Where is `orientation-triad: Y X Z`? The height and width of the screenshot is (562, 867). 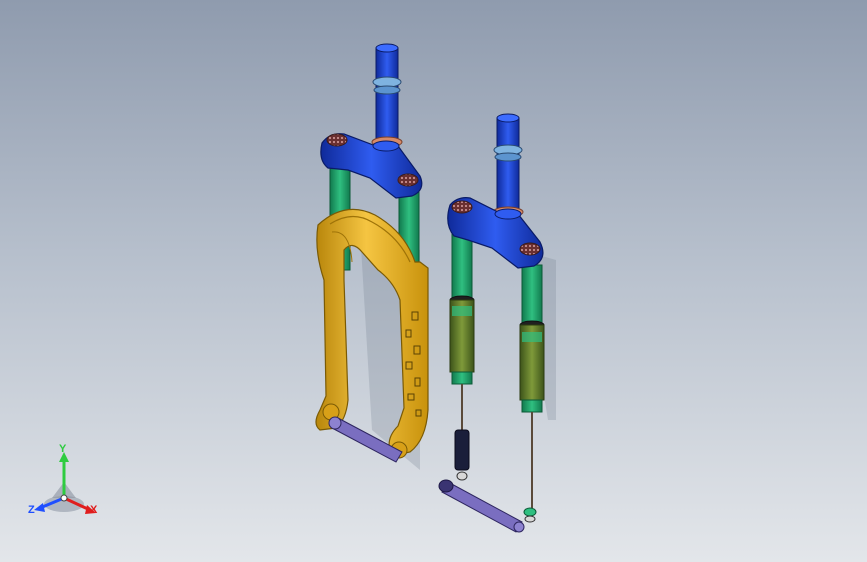
orientation-triad: Y X Z is located at coordinates (66, 484).